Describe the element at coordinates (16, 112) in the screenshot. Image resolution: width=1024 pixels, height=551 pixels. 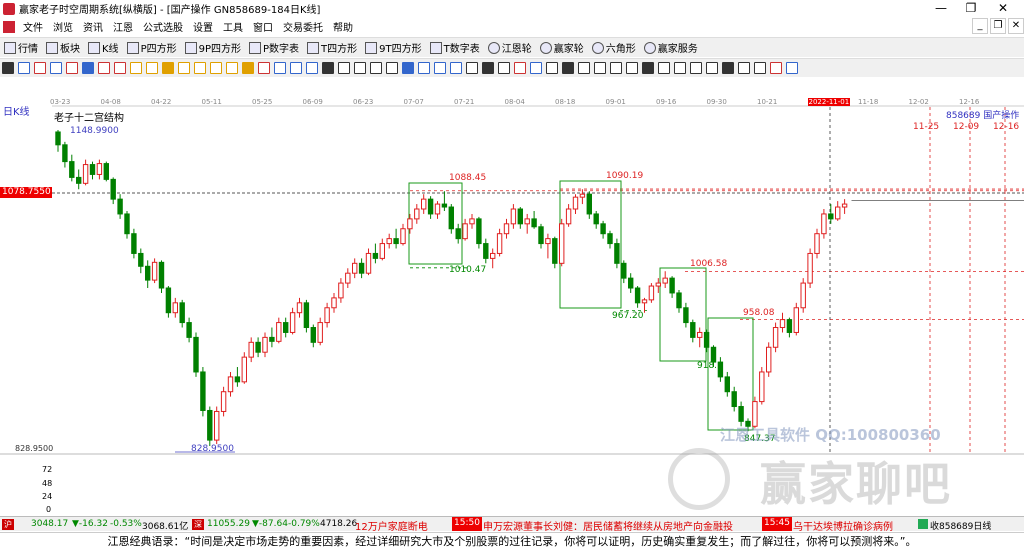
I see `period-label: 日K线` at that location.